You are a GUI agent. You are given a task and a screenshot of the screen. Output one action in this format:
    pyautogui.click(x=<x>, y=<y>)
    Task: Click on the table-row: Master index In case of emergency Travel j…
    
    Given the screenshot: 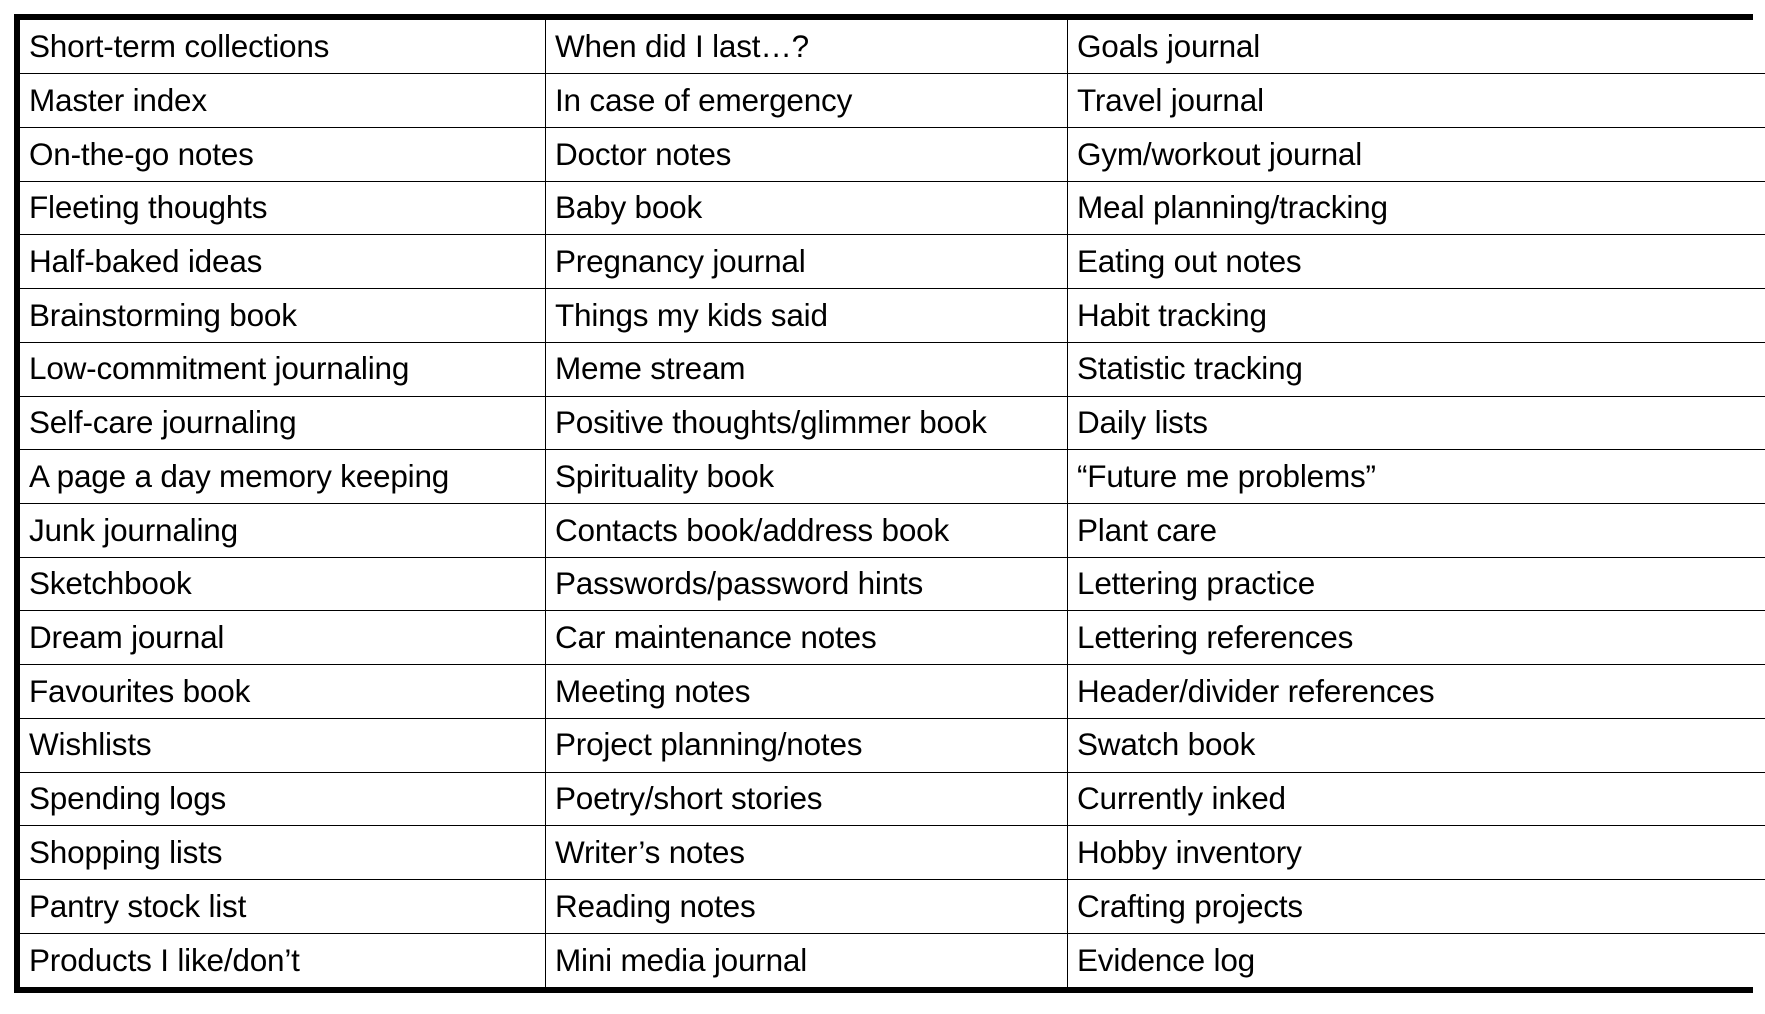 What is the action you would take?
    pyautogui.click(x=892, y=100)
    